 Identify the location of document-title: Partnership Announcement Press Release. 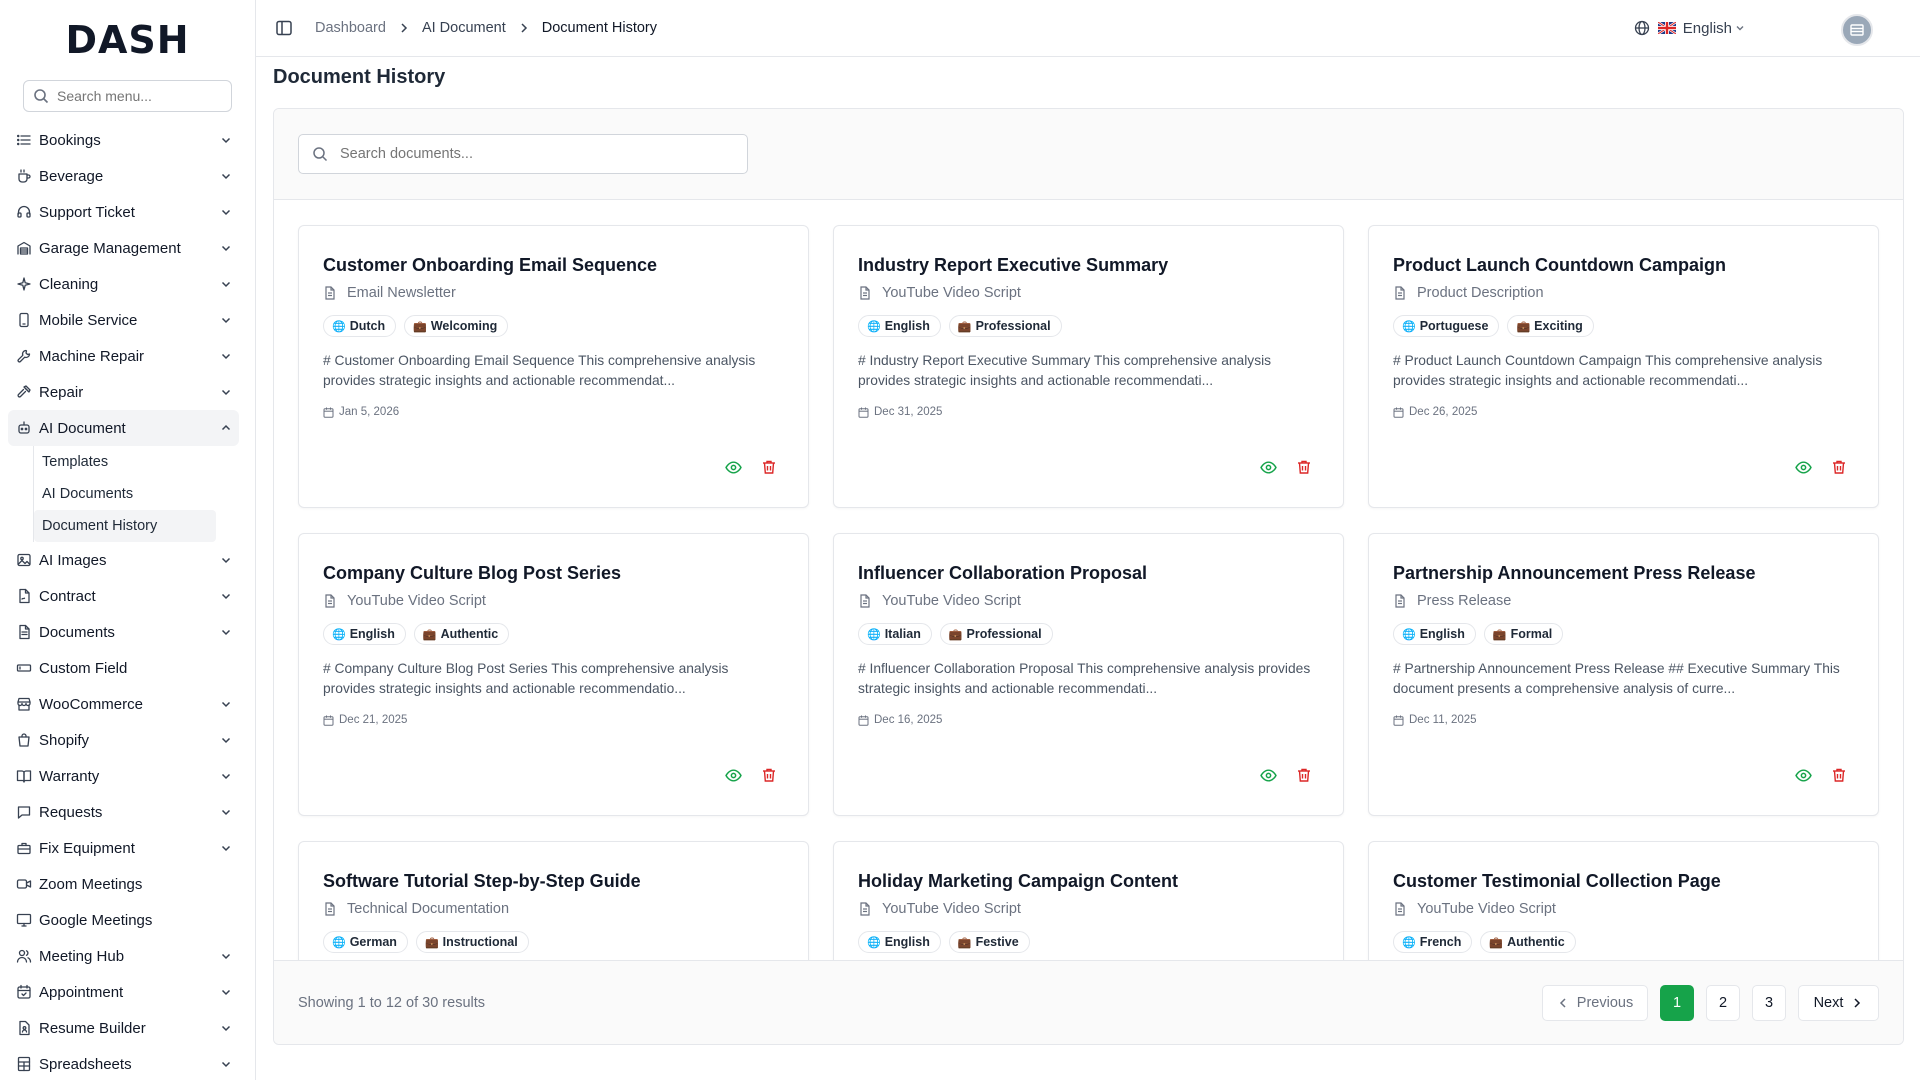
(1623, 573).